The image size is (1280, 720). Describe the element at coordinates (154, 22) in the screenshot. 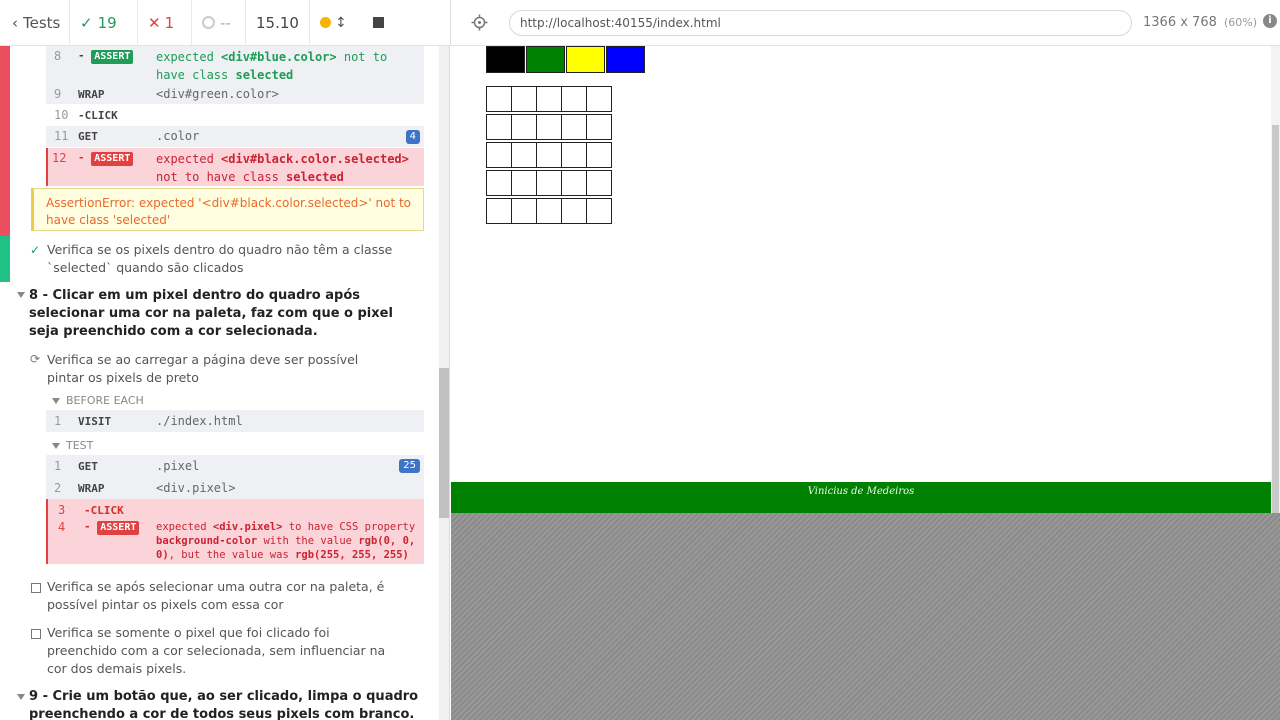

I see `x-icon: ✕` at that location.